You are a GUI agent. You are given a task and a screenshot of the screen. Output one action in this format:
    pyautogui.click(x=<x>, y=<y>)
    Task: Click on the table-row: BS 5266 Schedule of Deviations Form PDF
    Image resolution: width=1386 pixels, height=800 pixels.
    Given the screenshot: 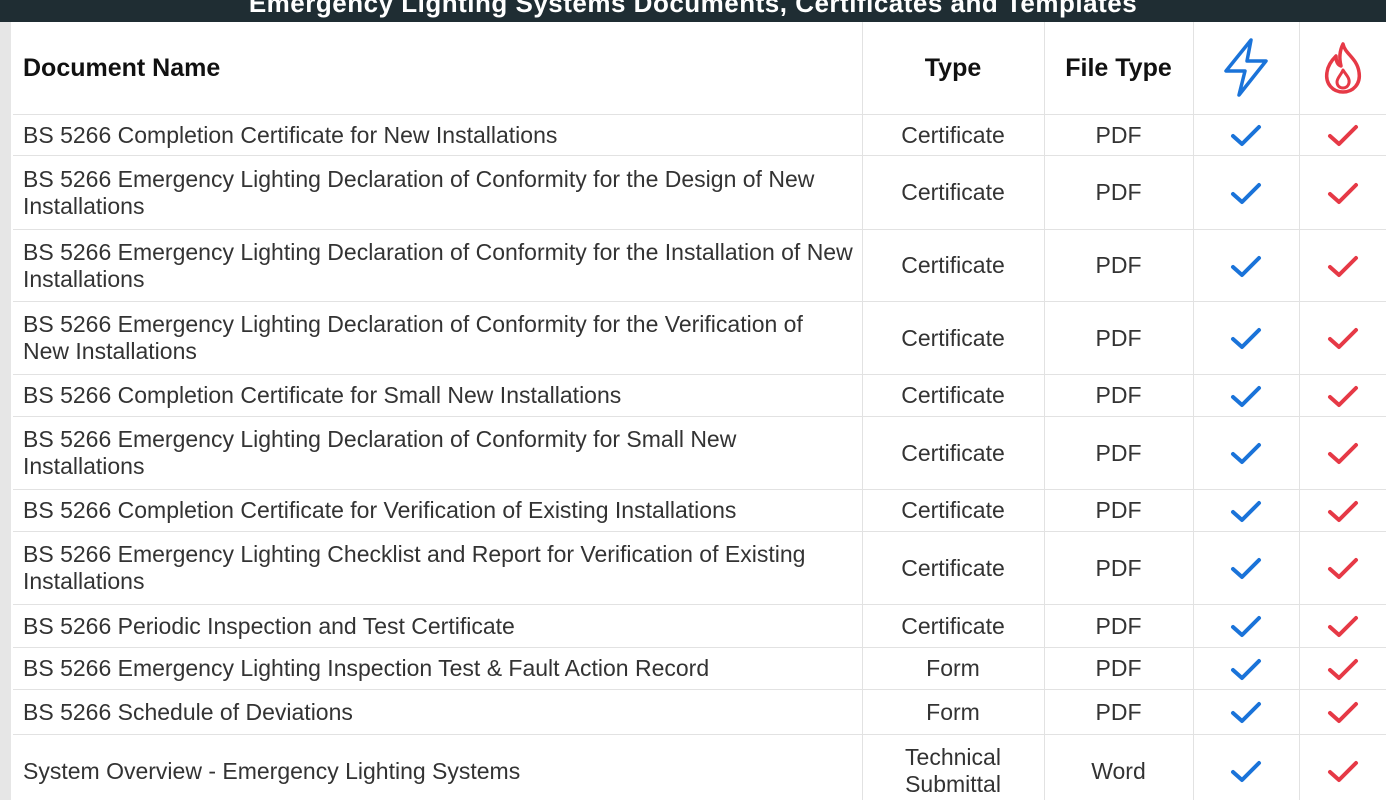 What is the action you would take?
    pyautogui.click(x=699, y=712)
    